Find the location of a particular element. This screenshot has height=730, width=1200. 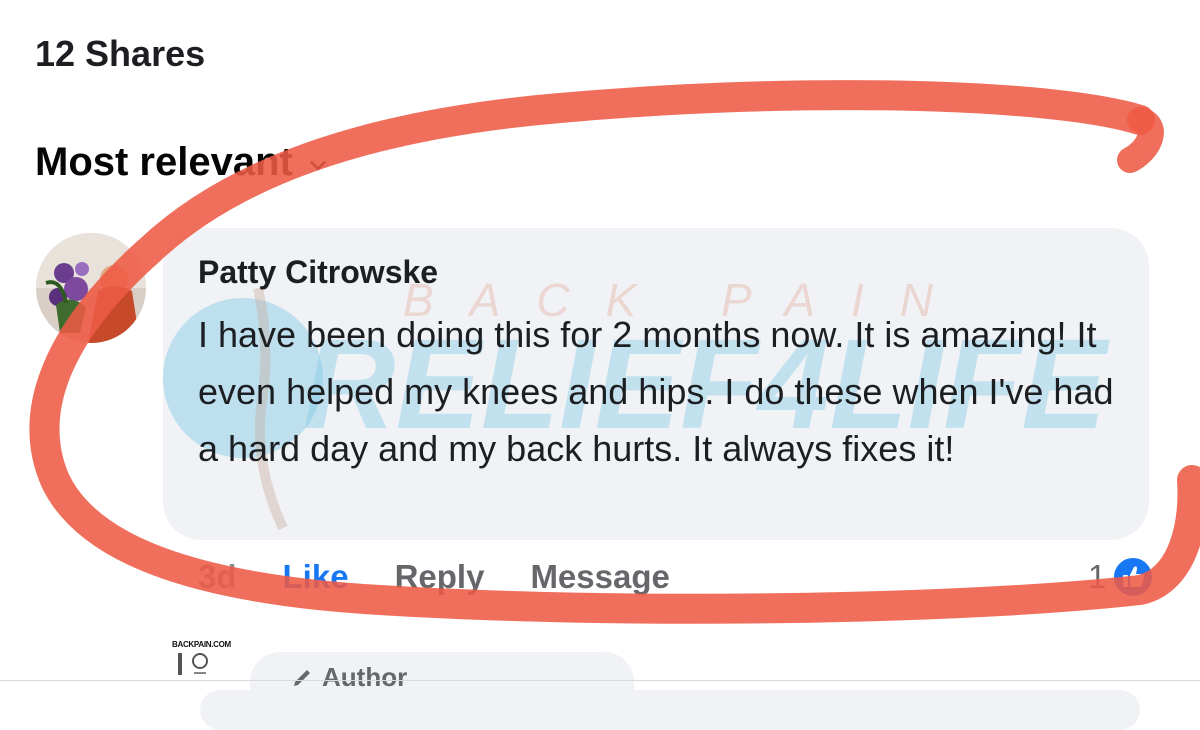

logo-icon is located at coordinates (193, 664).